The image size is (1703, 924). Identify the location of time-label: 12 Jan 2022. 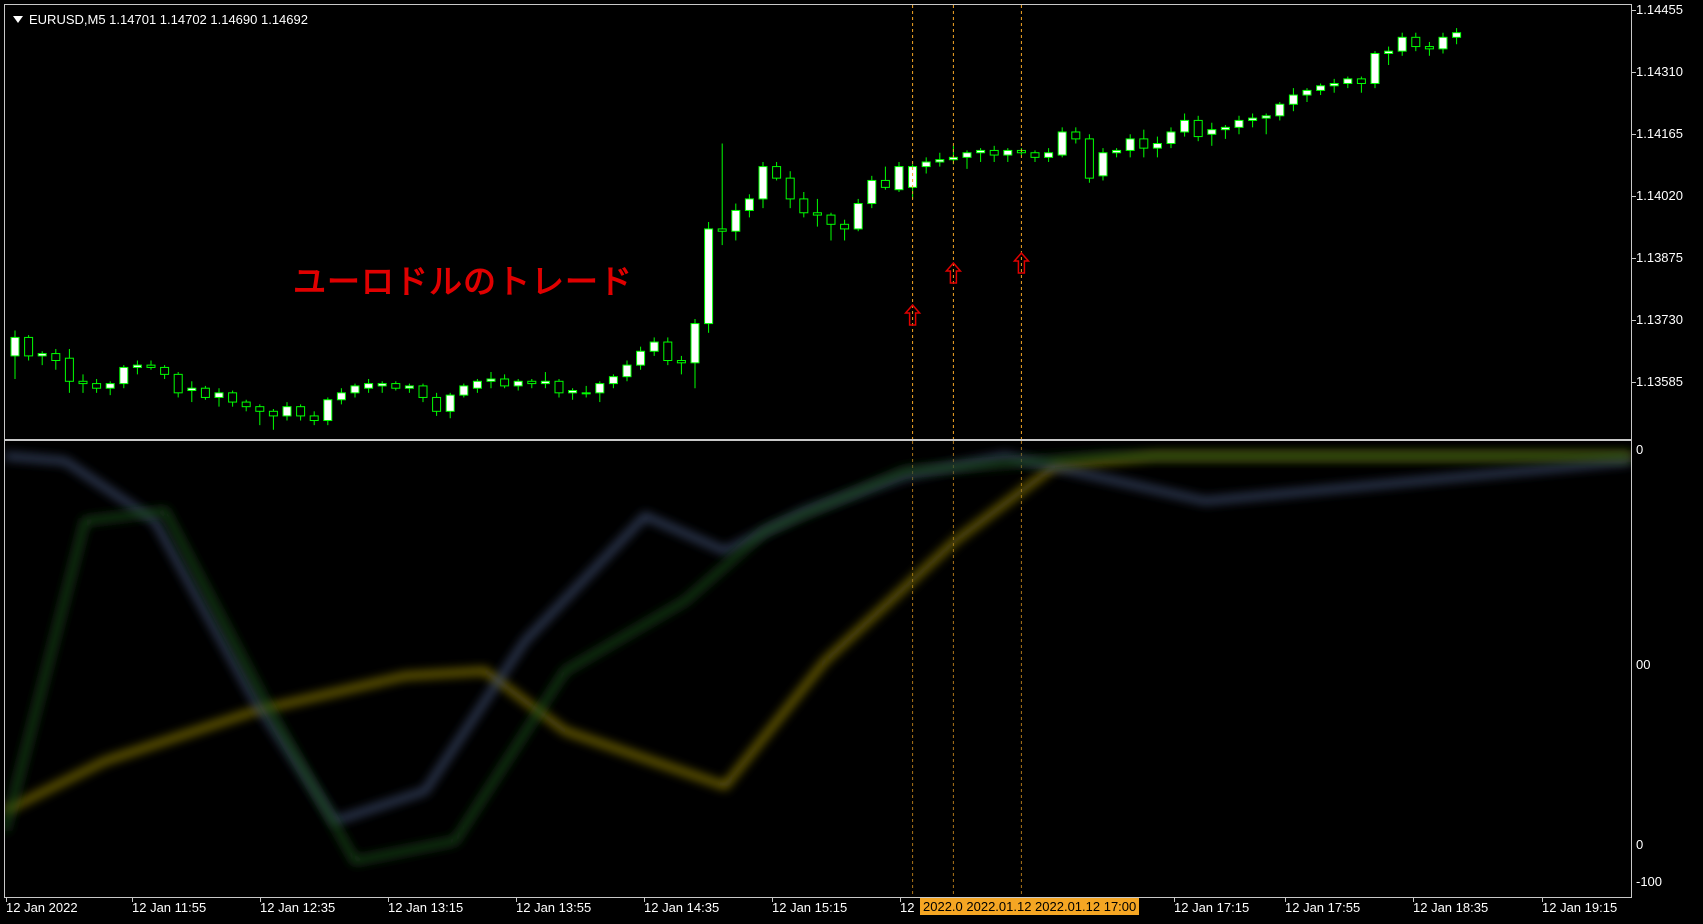
(42, 907).